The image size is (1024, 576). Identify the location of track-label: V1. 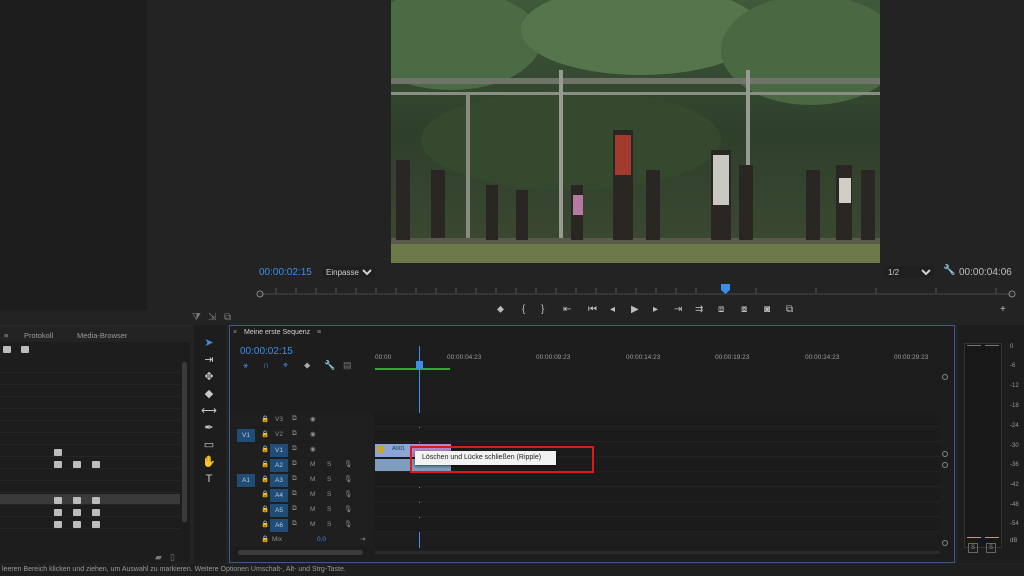
(279, 450).